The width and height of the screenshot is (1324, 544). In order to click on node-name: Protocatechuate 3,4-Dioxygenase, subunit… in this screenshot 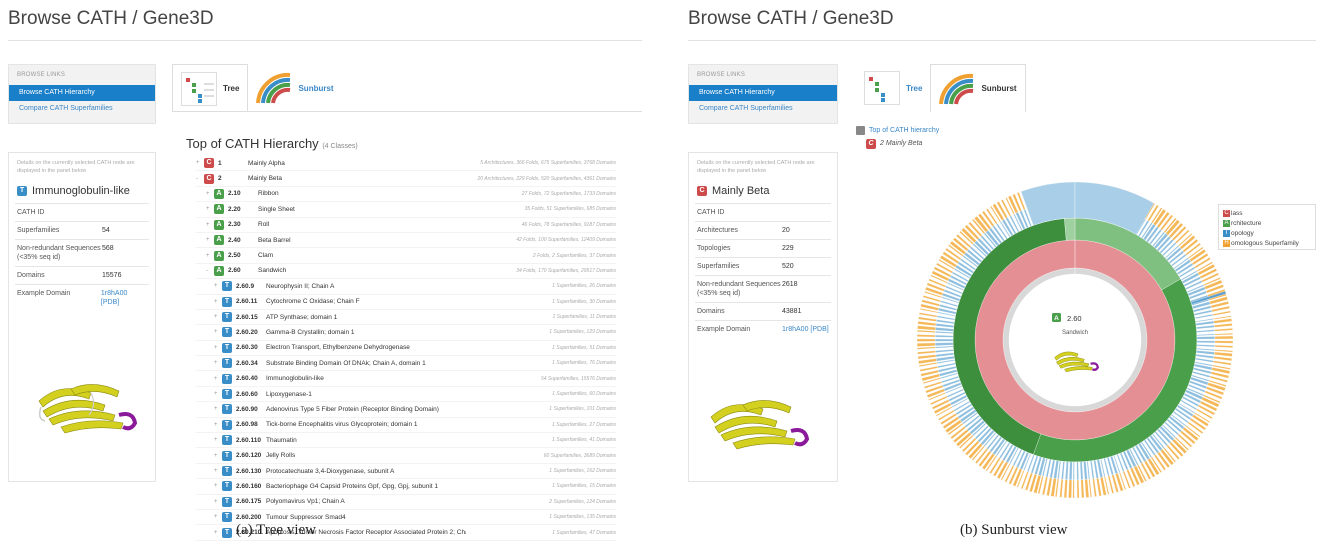, I will do `click(366, 471)`.